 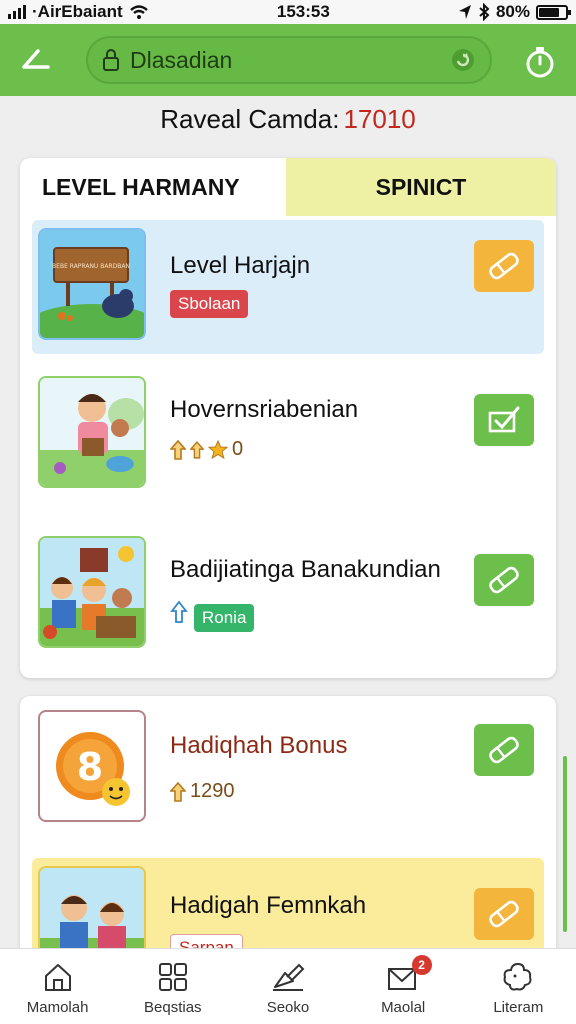 What do you see at coordinates (153, 187) in the screenshot?
I see `tab-level-harmany: LEVEL HARMANY` at bounding box center [153, 187].